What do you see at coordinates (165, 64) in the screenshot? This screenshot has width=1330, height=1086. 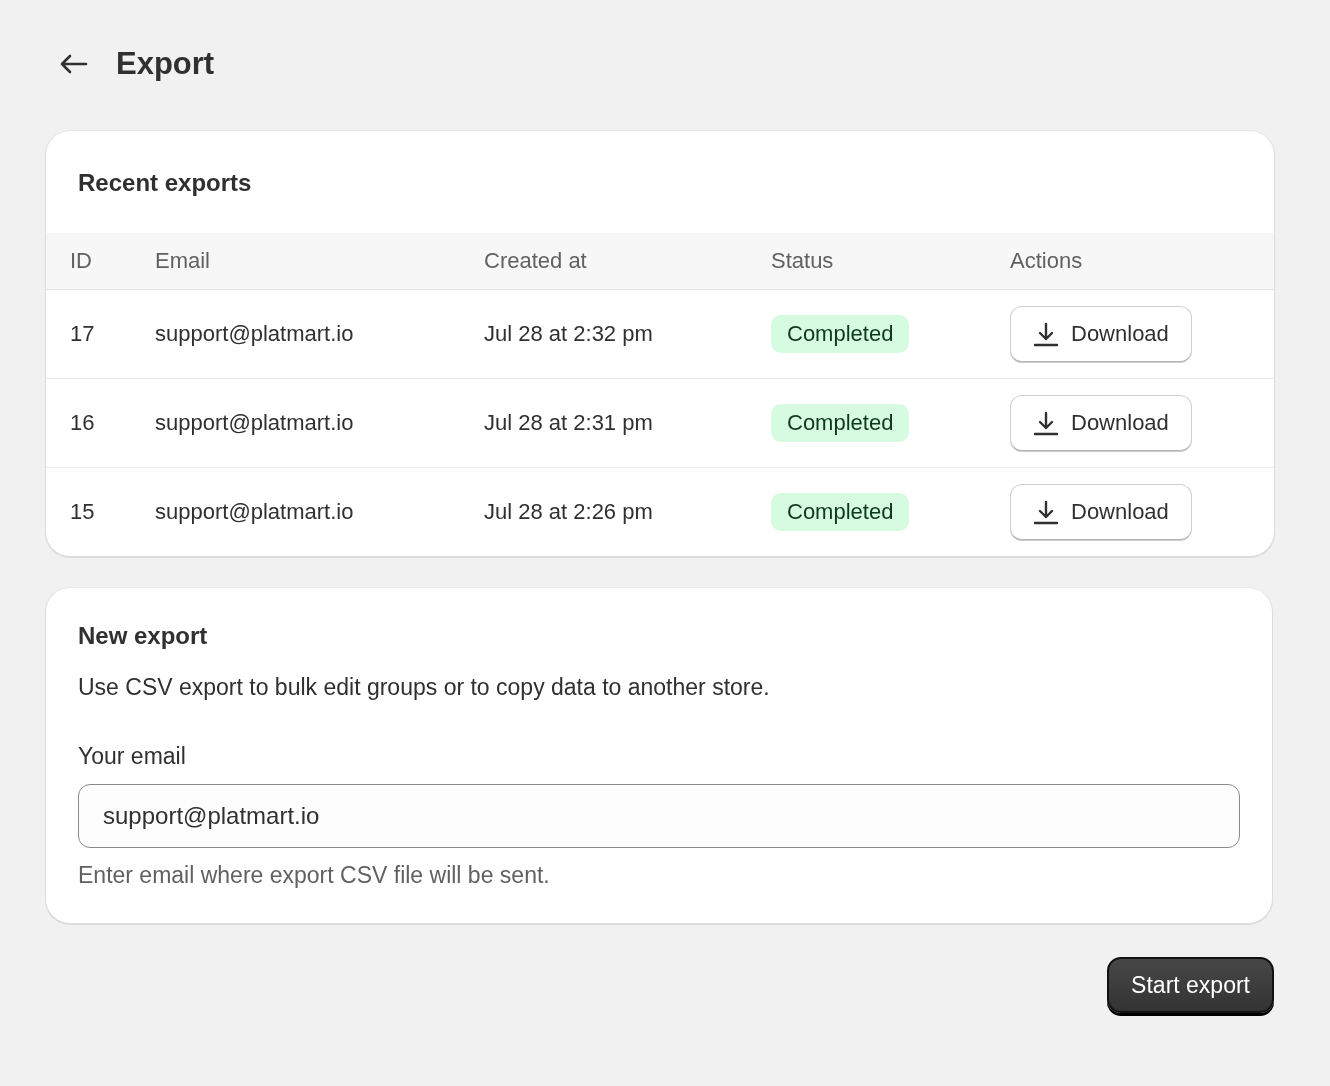 I see `page-title: Export` at bounding box center [165, 64].